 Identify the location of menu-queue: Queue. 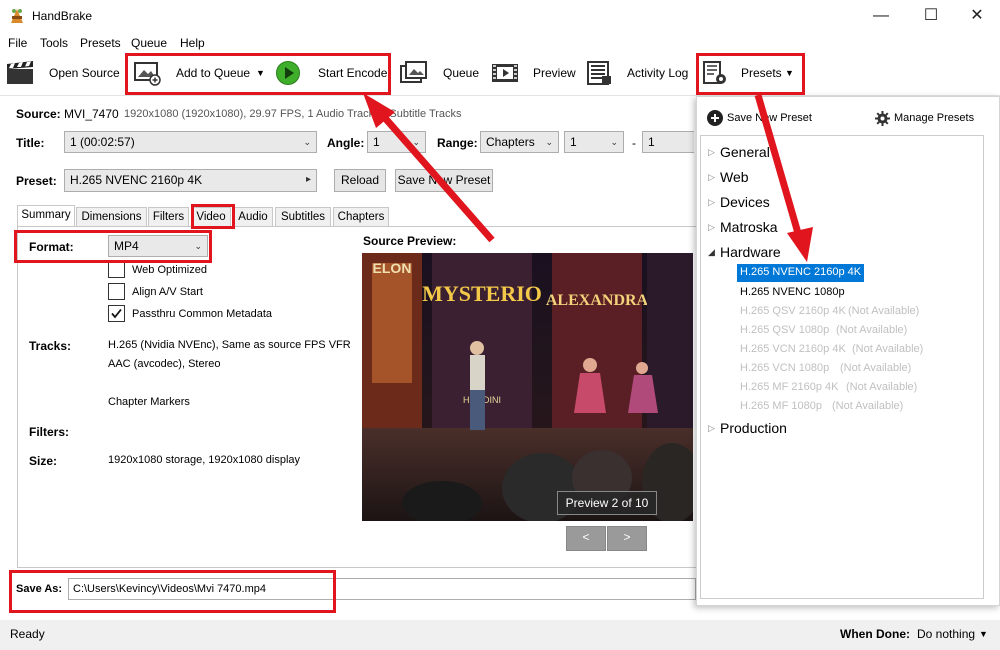
(149, 43).